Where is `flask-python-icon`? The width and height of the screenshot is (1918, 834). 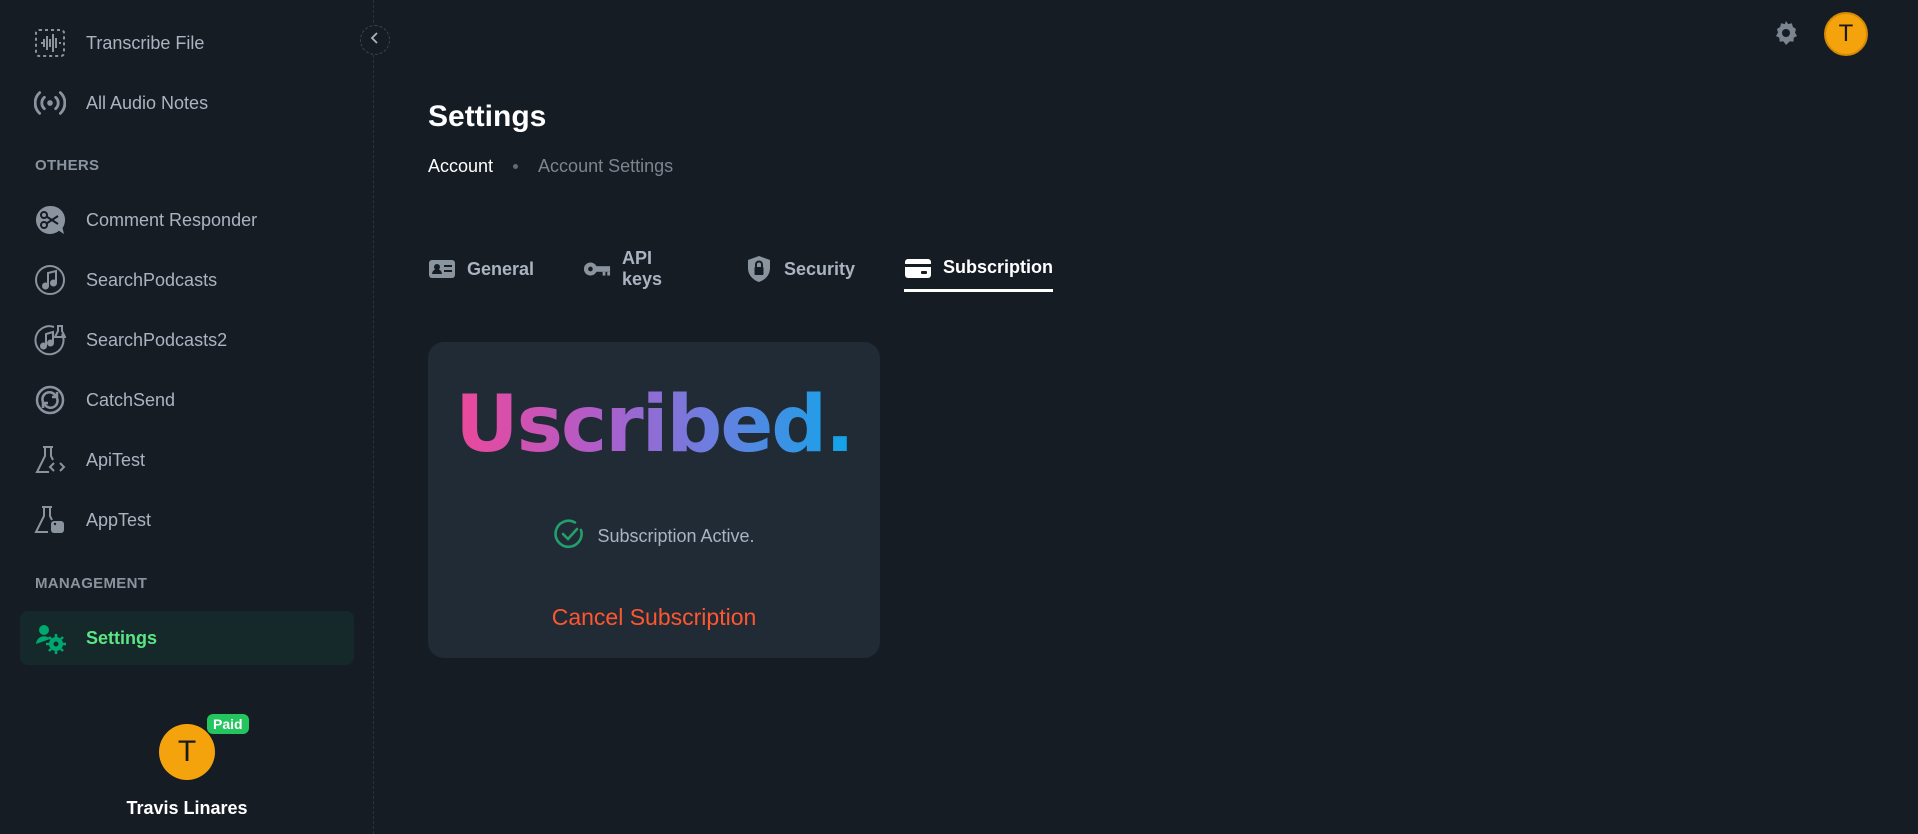 flask-python-icon is located at coordinates (50, 520).